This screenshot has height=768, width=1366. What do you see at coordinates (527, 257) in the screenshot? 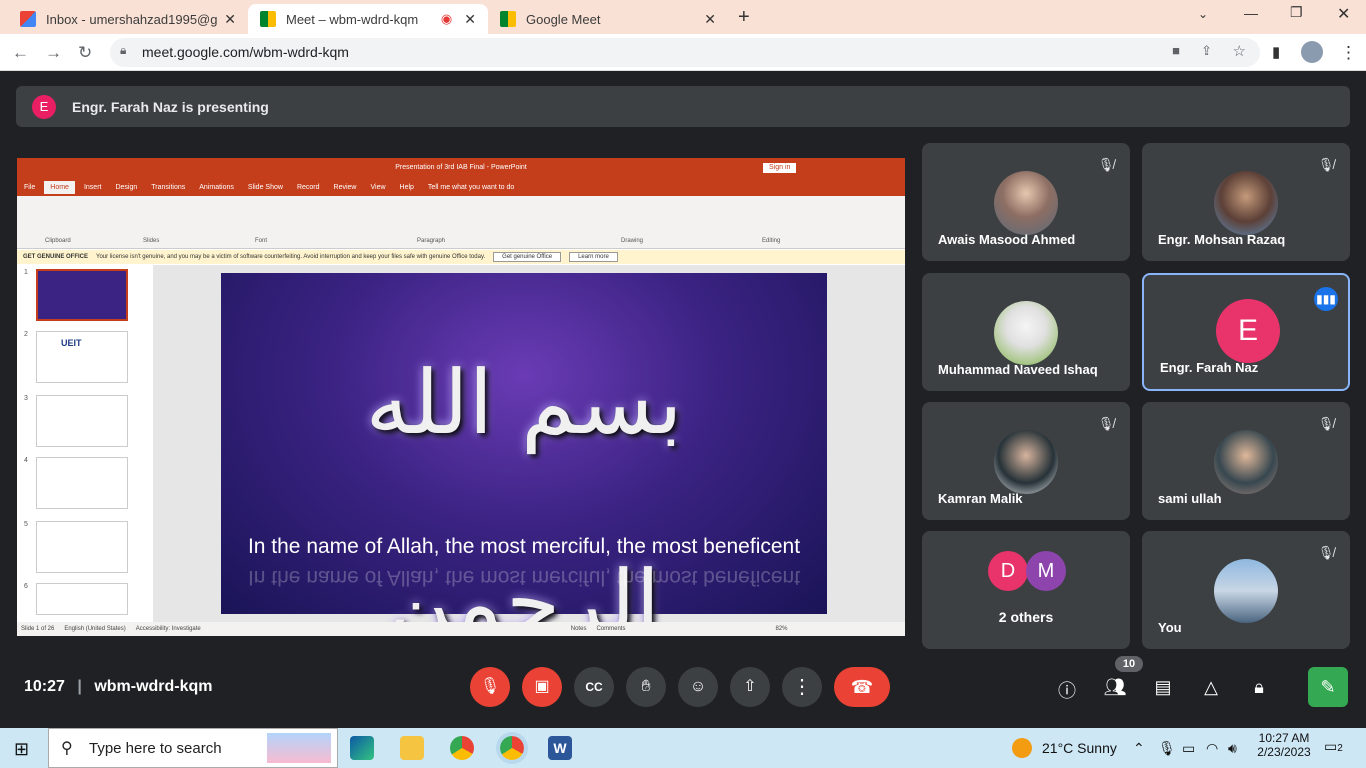
I see `get-genuine-button: Get genuine Office` at bounding box center [527, 257].